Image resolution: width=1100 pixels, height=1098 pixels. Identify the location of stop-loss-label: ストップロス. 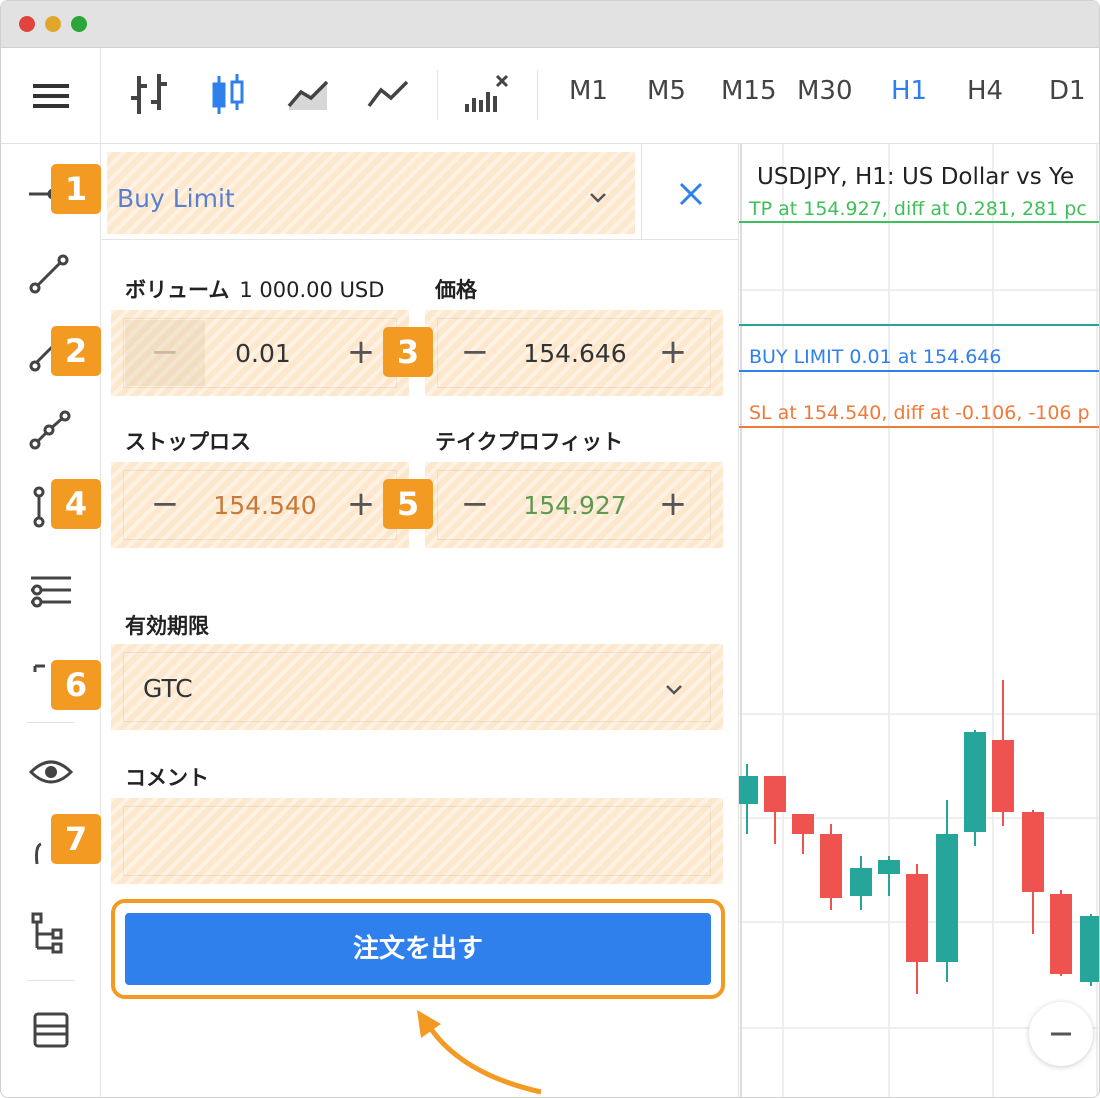
(188, 442).